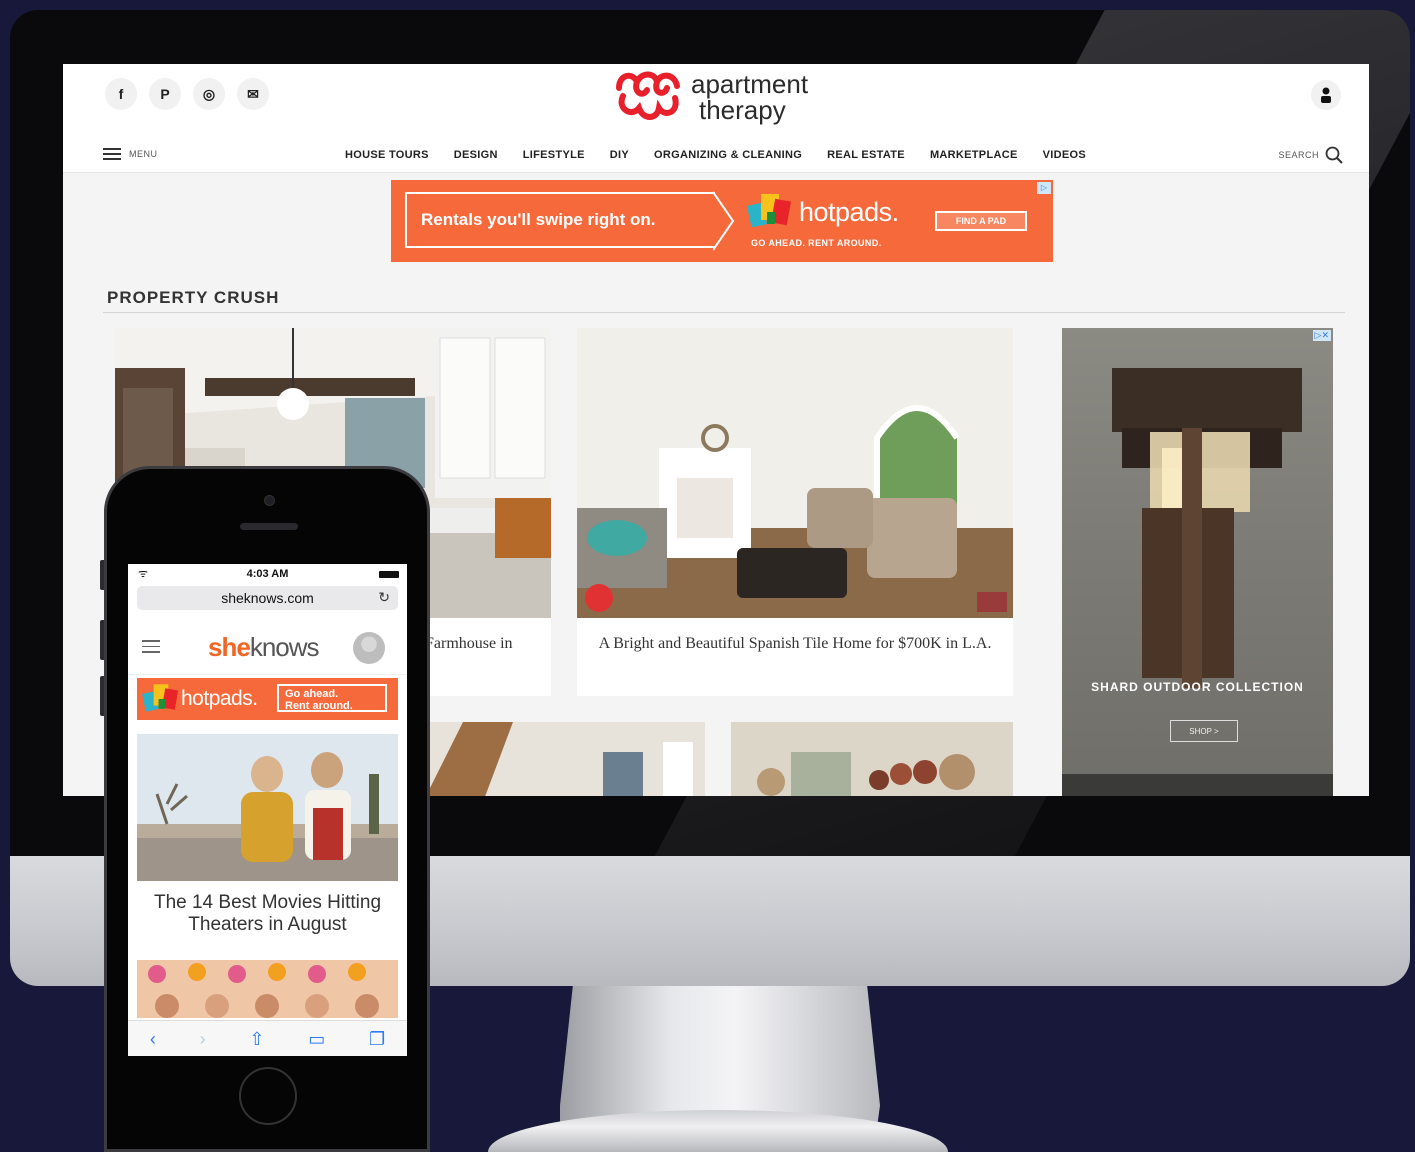  I want to click on section-title: PROPERTY CRUSH, so click(193, 297).